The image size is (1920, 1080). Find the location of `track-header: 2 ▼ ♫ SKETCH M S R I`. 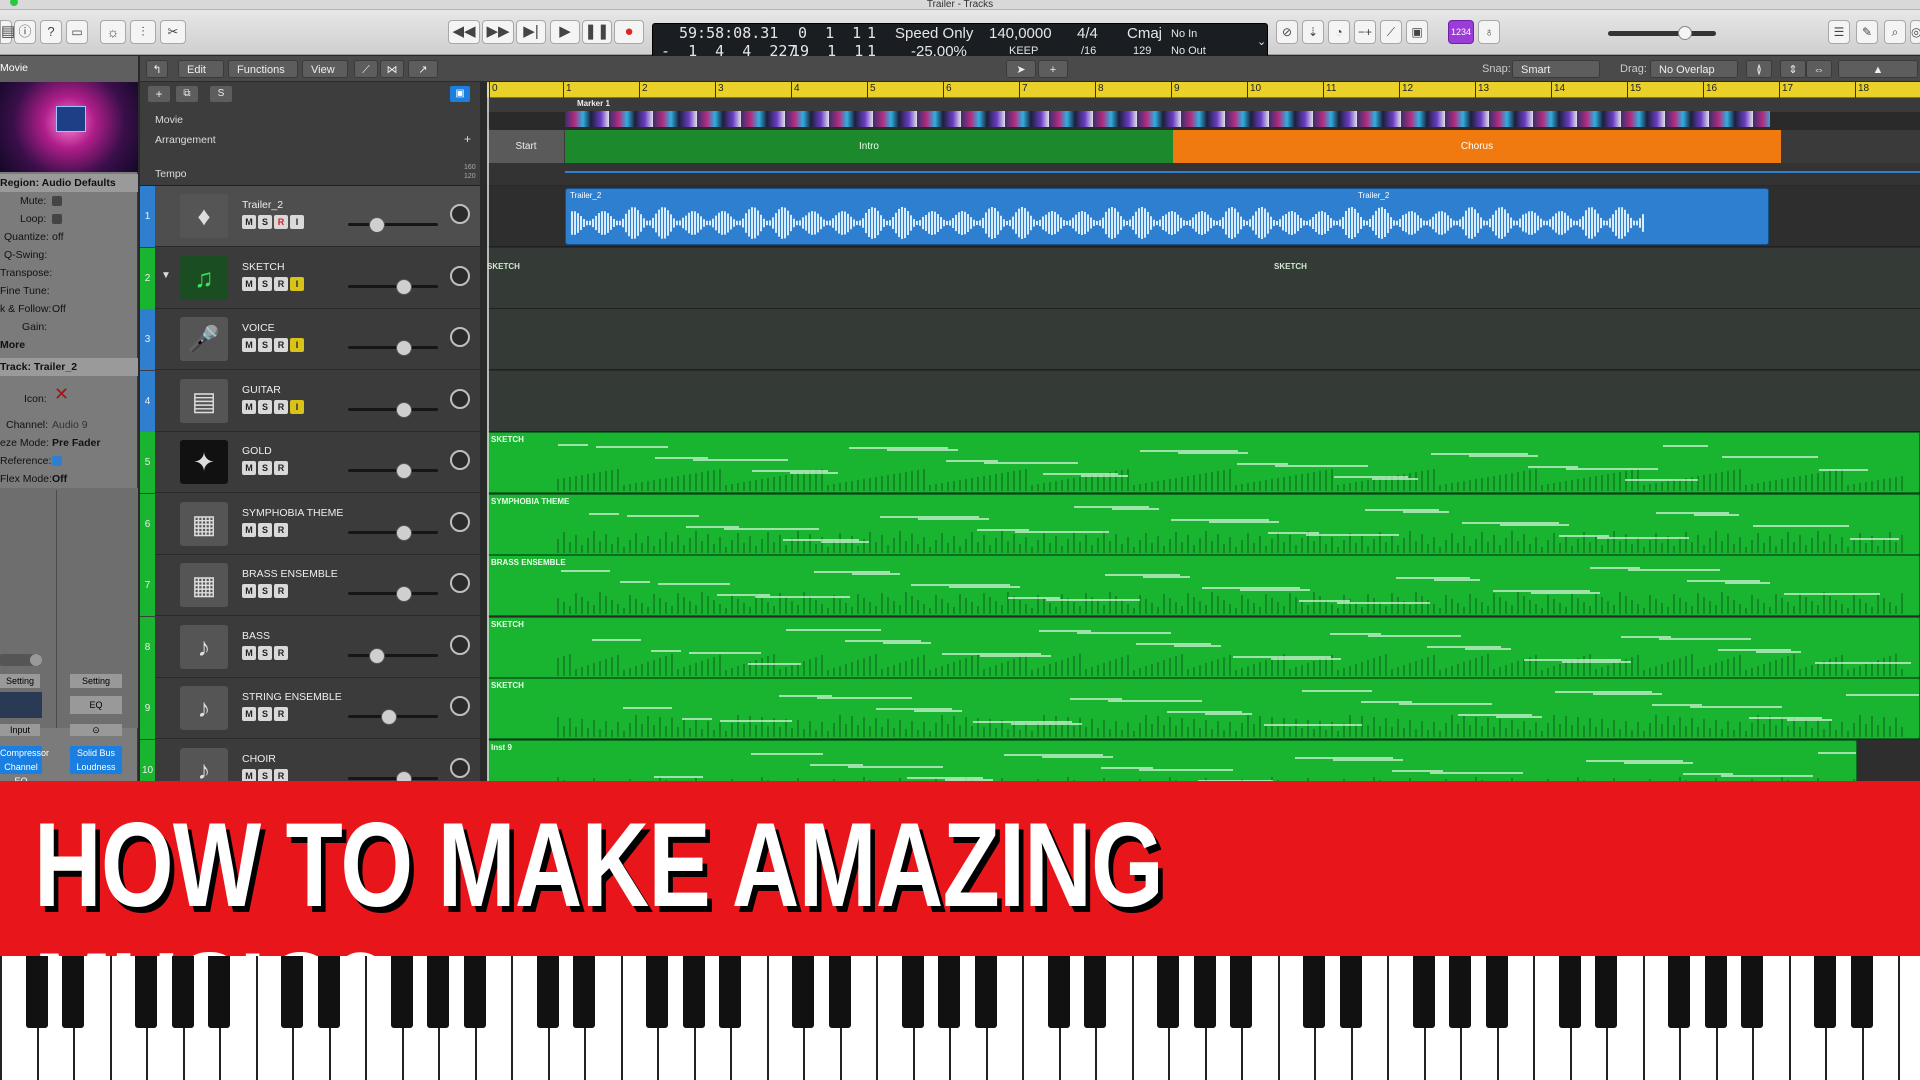

track-header: 2 ▼ ♫ SKETCH M S R I is located at coordinates (310, 278).